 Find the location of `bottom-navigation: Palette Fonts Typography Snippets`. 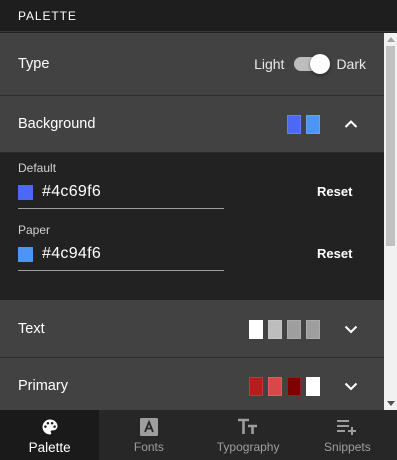

bottom-navigation: Palette Fonts Typography Snippets is located at coordinates (198, 435).